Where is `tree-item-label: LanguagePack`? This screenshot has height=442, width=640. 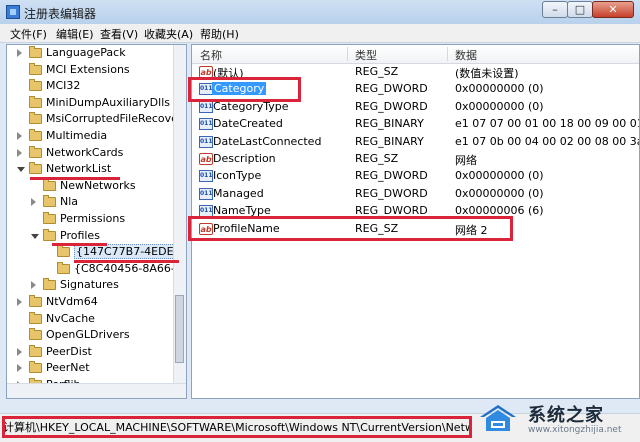 tree-item-label: LanguagePack is located at coordinates (86, 52).